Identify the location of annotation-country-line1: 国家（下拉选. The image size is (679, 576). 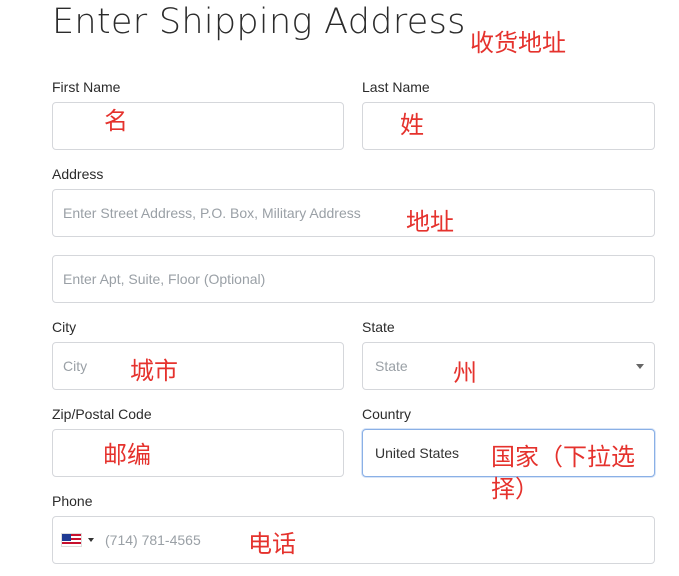
(563, 457).